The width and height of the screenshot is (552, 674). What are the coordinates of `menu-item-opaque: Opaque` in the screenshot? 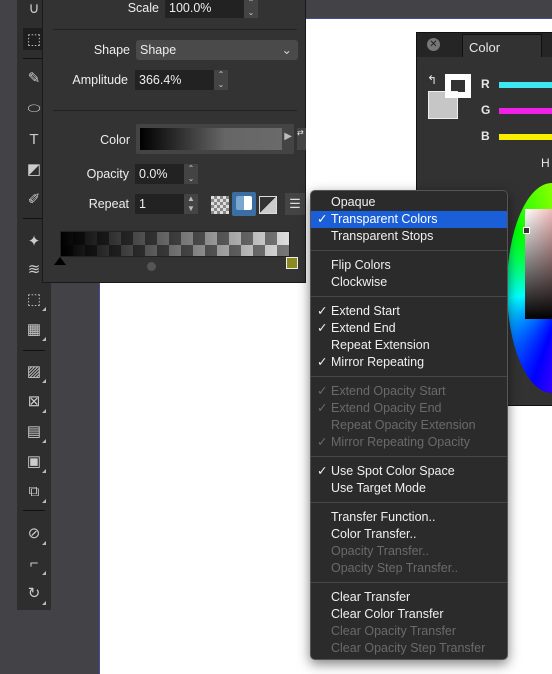 It's located at (409, 202).